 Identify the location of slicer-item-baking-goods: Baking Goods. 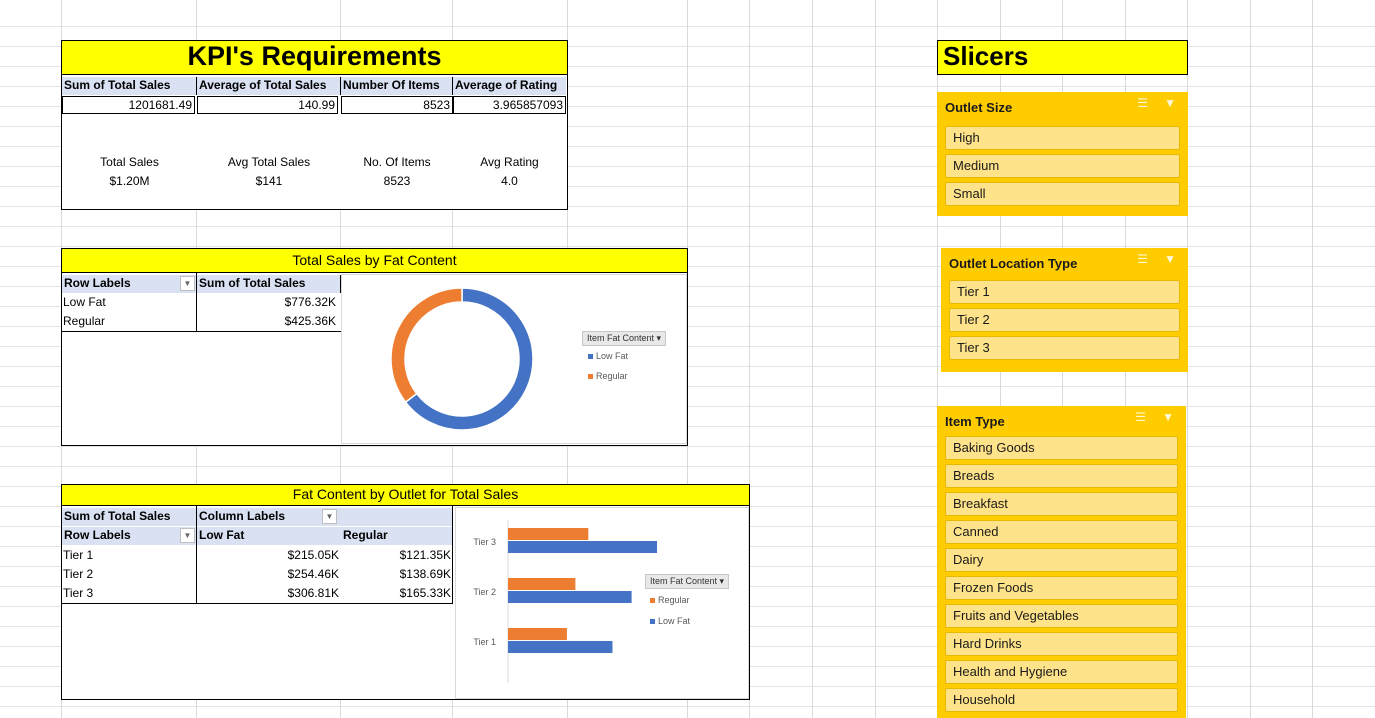
(1061, 448).